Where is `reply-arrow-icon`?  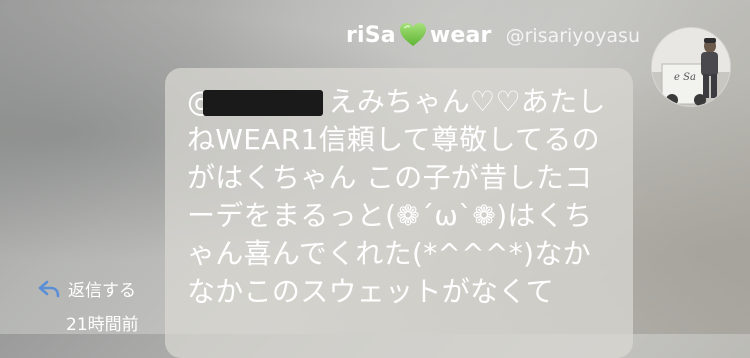
reply-arrow-icon is located at coordinates (49, 288).